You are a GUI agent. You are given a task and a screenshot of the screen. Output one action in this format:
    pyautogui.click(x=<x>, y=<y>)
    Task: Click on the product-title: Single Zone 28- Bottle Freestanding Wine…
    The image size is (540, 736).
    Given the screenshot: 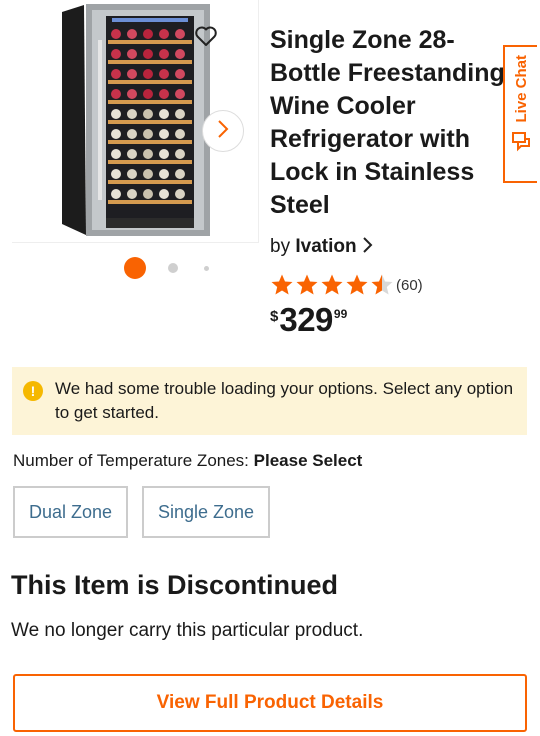 What is the action you would take?
    pyautogui.click(x=387, y=122)
    